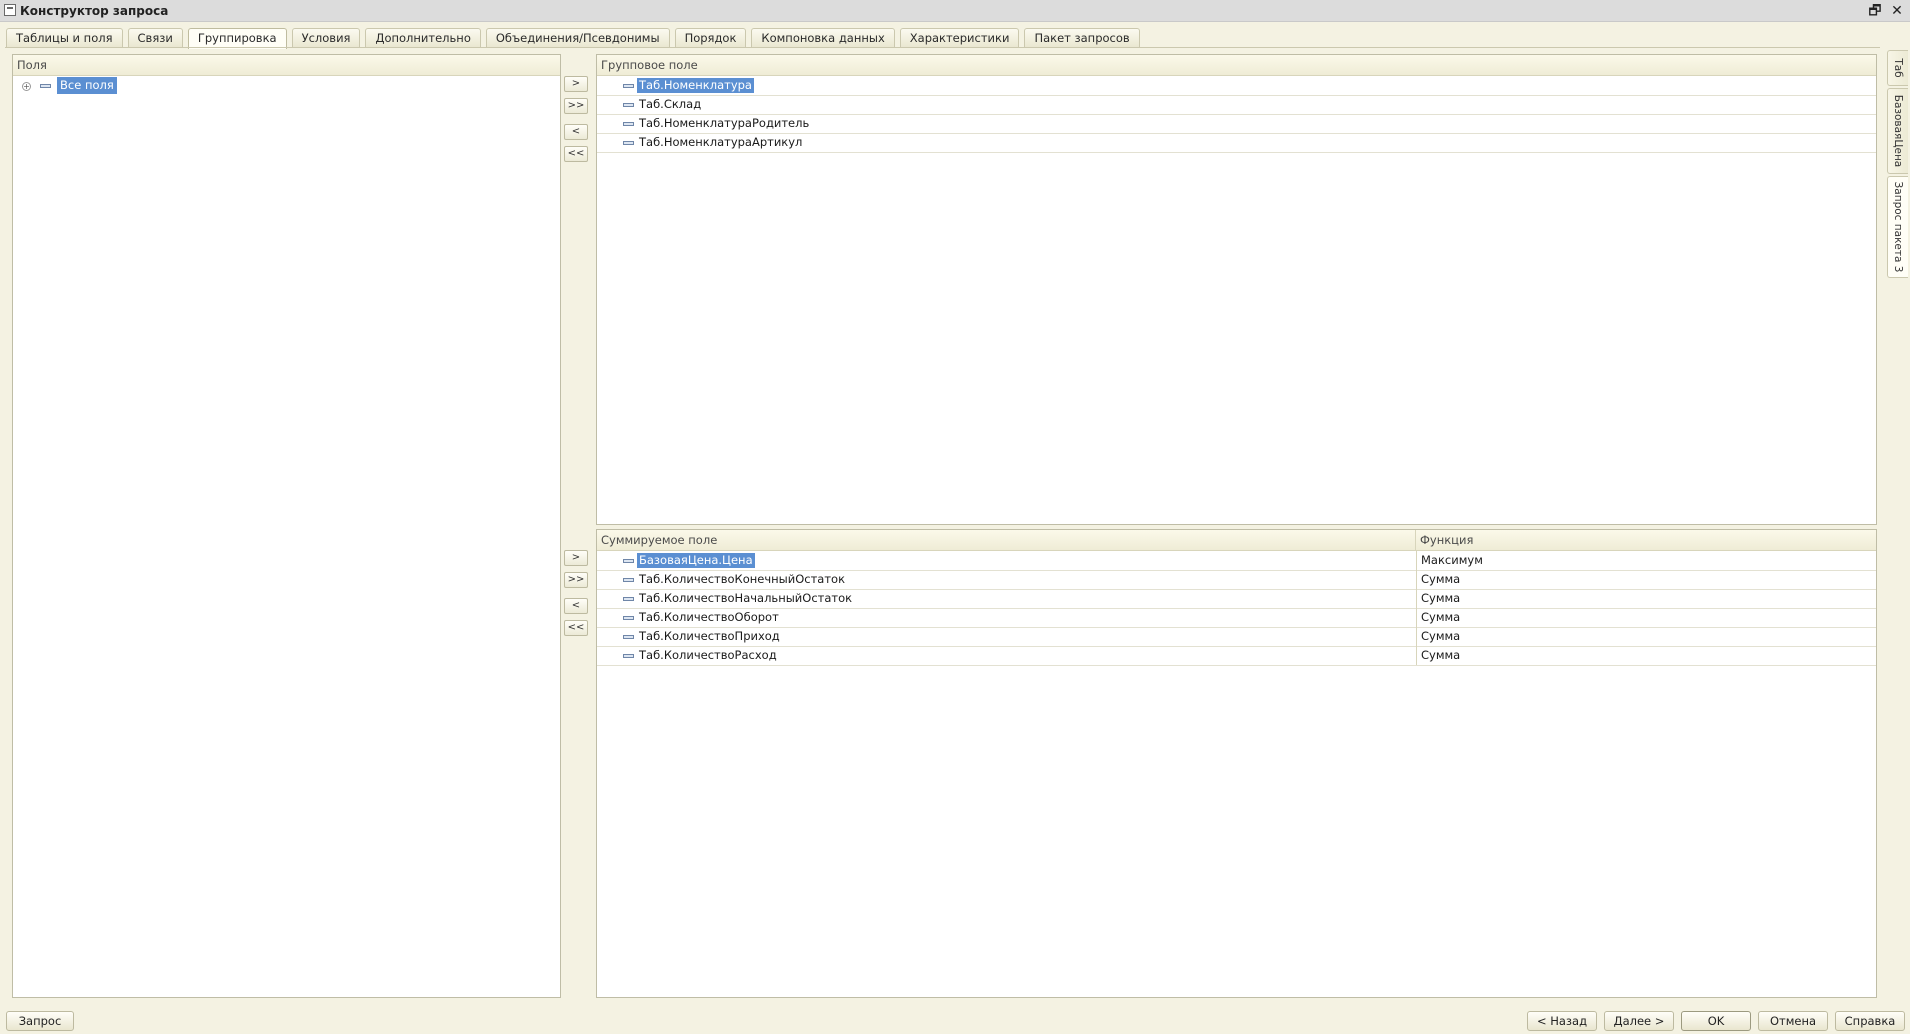 Image resolution: width=1910 pixels, height=1034 pixels. I want to click on sum-fields-header: Суммируемое поле Функция, so click(1236, 540).